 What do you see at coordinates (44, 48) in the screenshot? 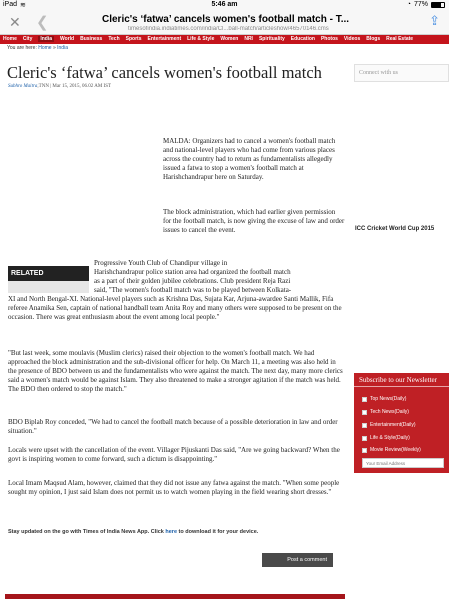
I see `breadcrumb-home-link: Home` at bounding box center [44, 48].